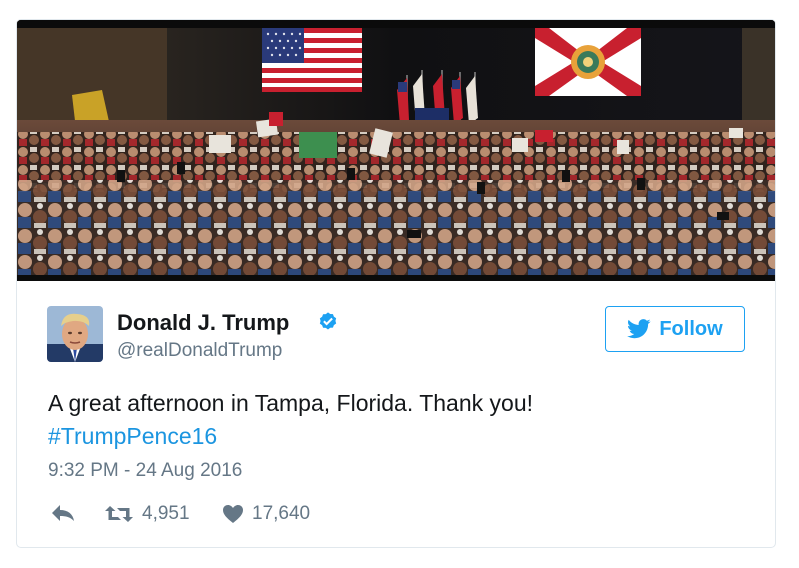 This screenshot has width=799, height=568. What do you see at coordinates (119, 514) in the screenshot?
I see `retweet-icon` at bounding box center [119, 514].